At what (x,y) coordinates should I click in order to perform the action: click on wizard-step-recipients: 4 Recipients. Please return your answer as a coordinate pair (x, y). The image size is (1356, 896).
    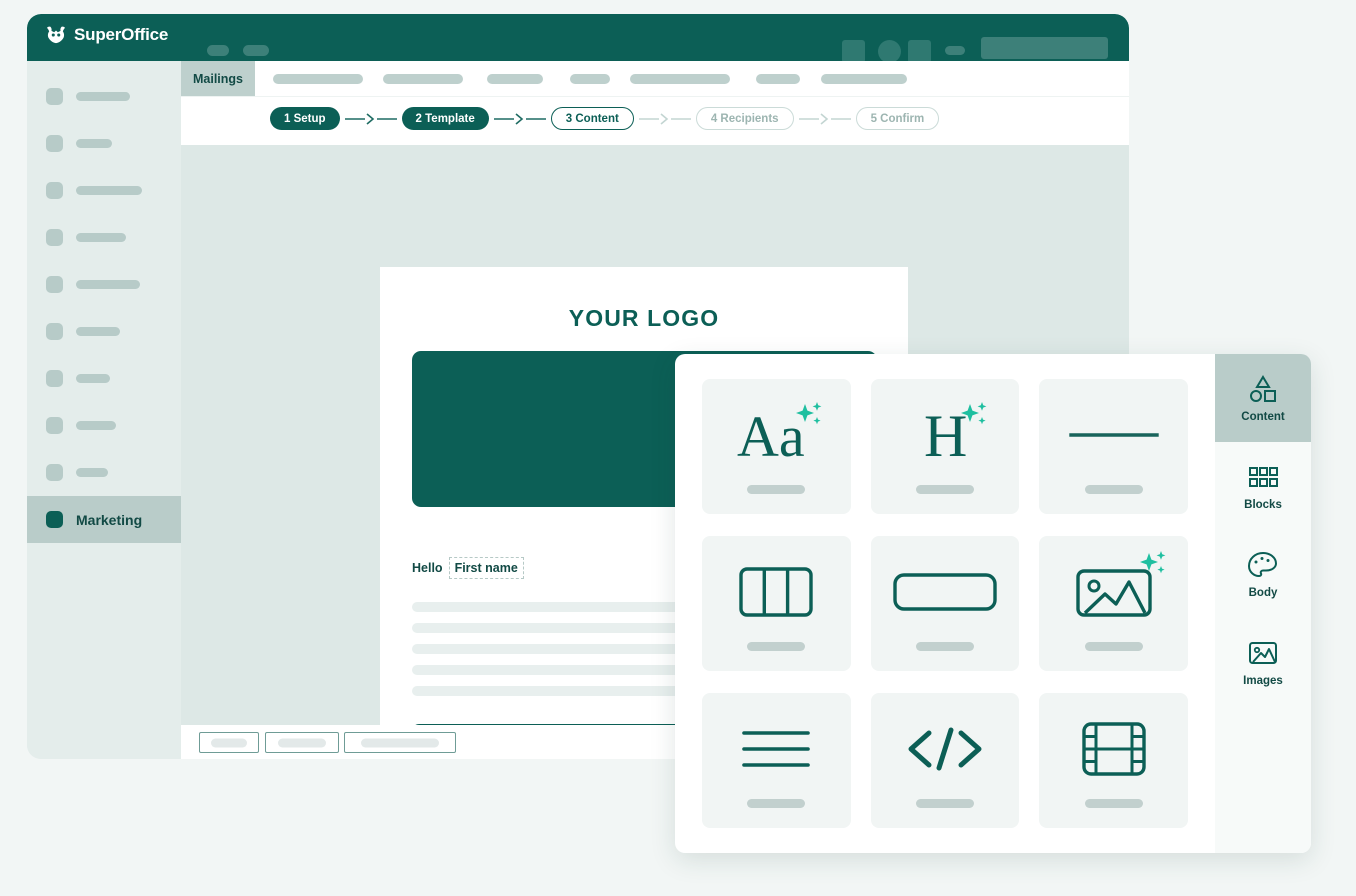
    Looking at the image, I should click on (744, 118).